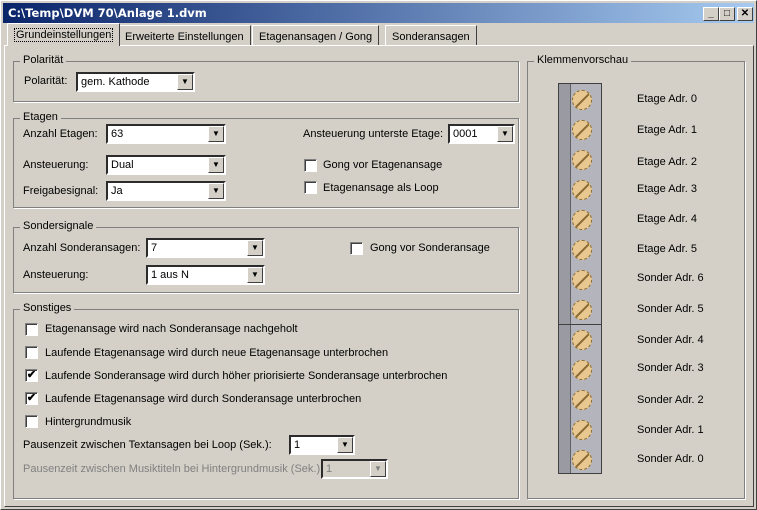 This screenshot has height=510, width=757. I want to click on polaritaet-label: Polarität:, so click(46, 81).